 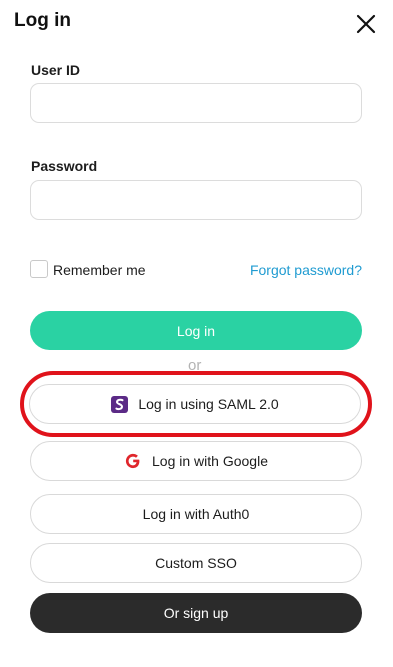 I want to click on custom-sso-label: Custom SSO, so click(x=196, y=563).